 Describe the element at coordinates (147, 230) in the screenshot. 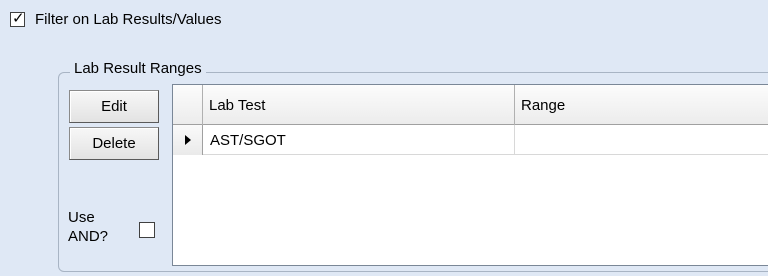

I see `use-and-checkbox` at that location.